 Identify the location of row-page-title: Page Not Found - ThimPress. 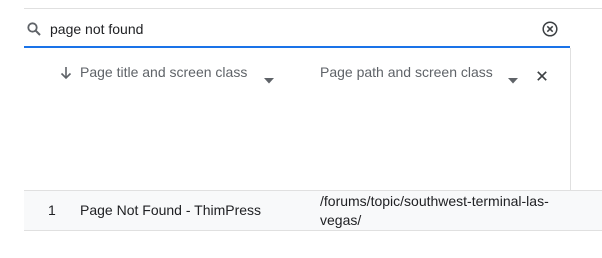
(171, 210).